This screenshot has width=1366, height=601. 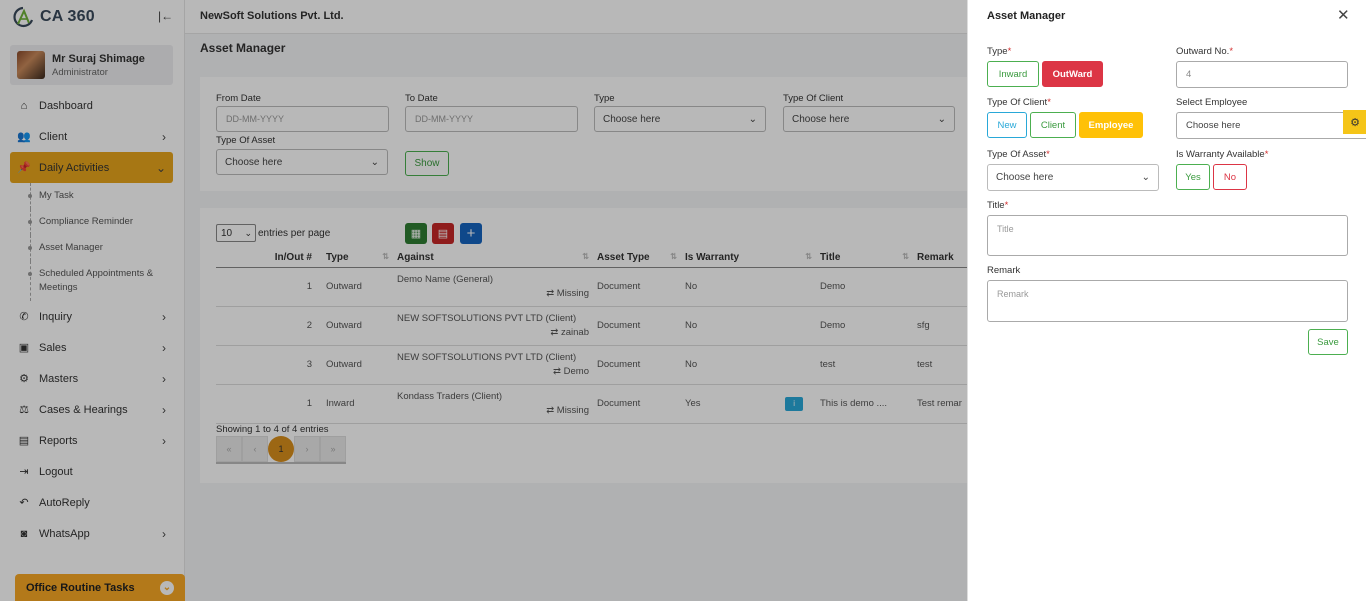 I want to click on remark-label: Remark, so click(x=1004, y=270).